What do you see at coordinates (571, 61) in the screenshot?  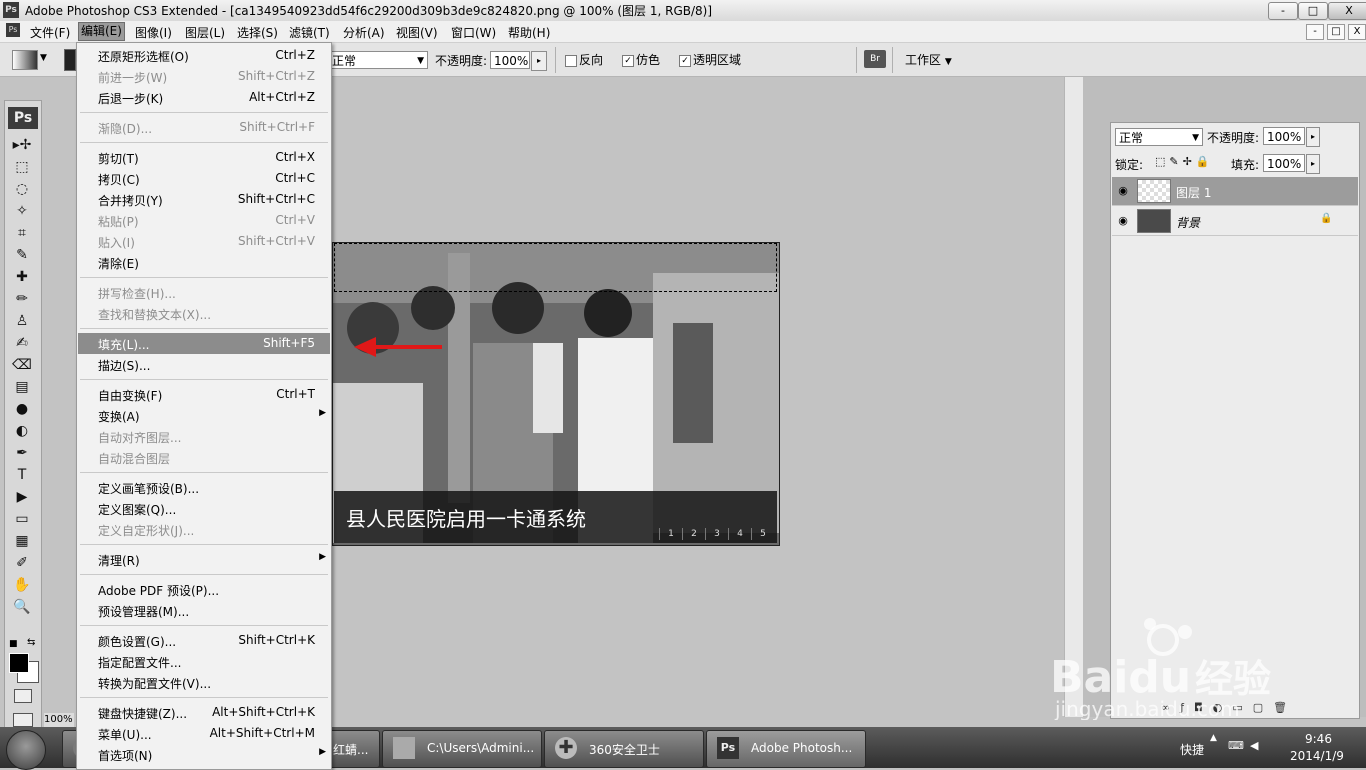 I see `reverse-checkbox` at bounding box center [571, 61].